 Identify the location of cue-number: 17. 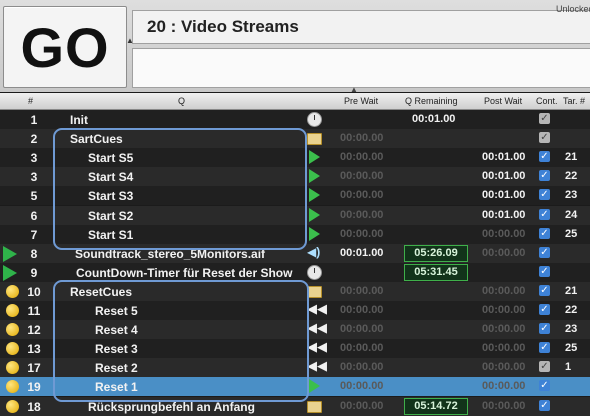
(34, 368).